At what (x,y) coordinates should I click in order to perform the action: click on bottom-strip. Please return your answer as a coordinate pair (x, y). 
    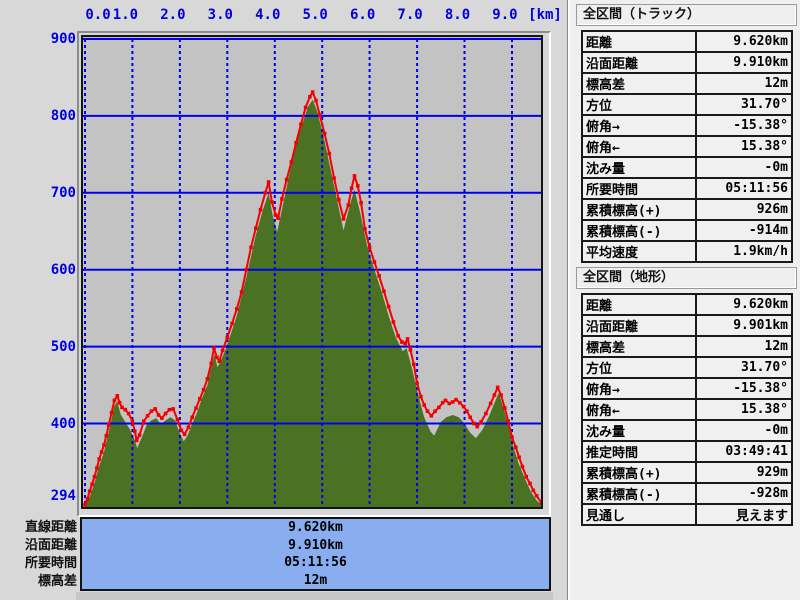
    Looking at the image, I should click on (314, 596).